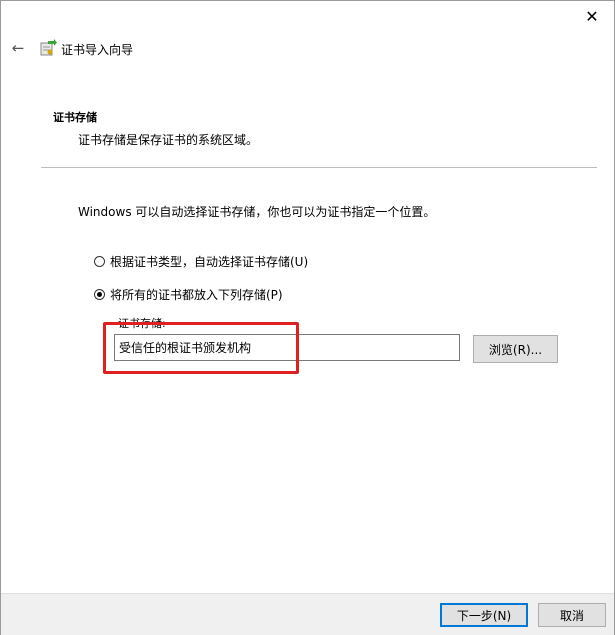 Image resolution: width=615 pixels, height=635 pixels. I want to click on certificate-import-icon, so click(48, 47).